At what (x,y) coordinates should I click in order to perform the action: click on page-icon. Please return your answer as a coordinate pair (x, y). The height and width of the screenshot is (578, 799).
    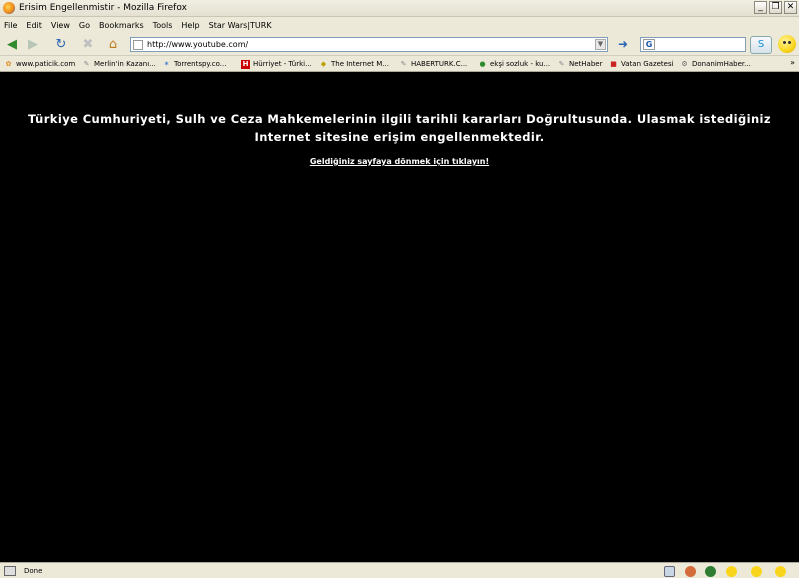
    Looking at the image, I should click on (138, 44).